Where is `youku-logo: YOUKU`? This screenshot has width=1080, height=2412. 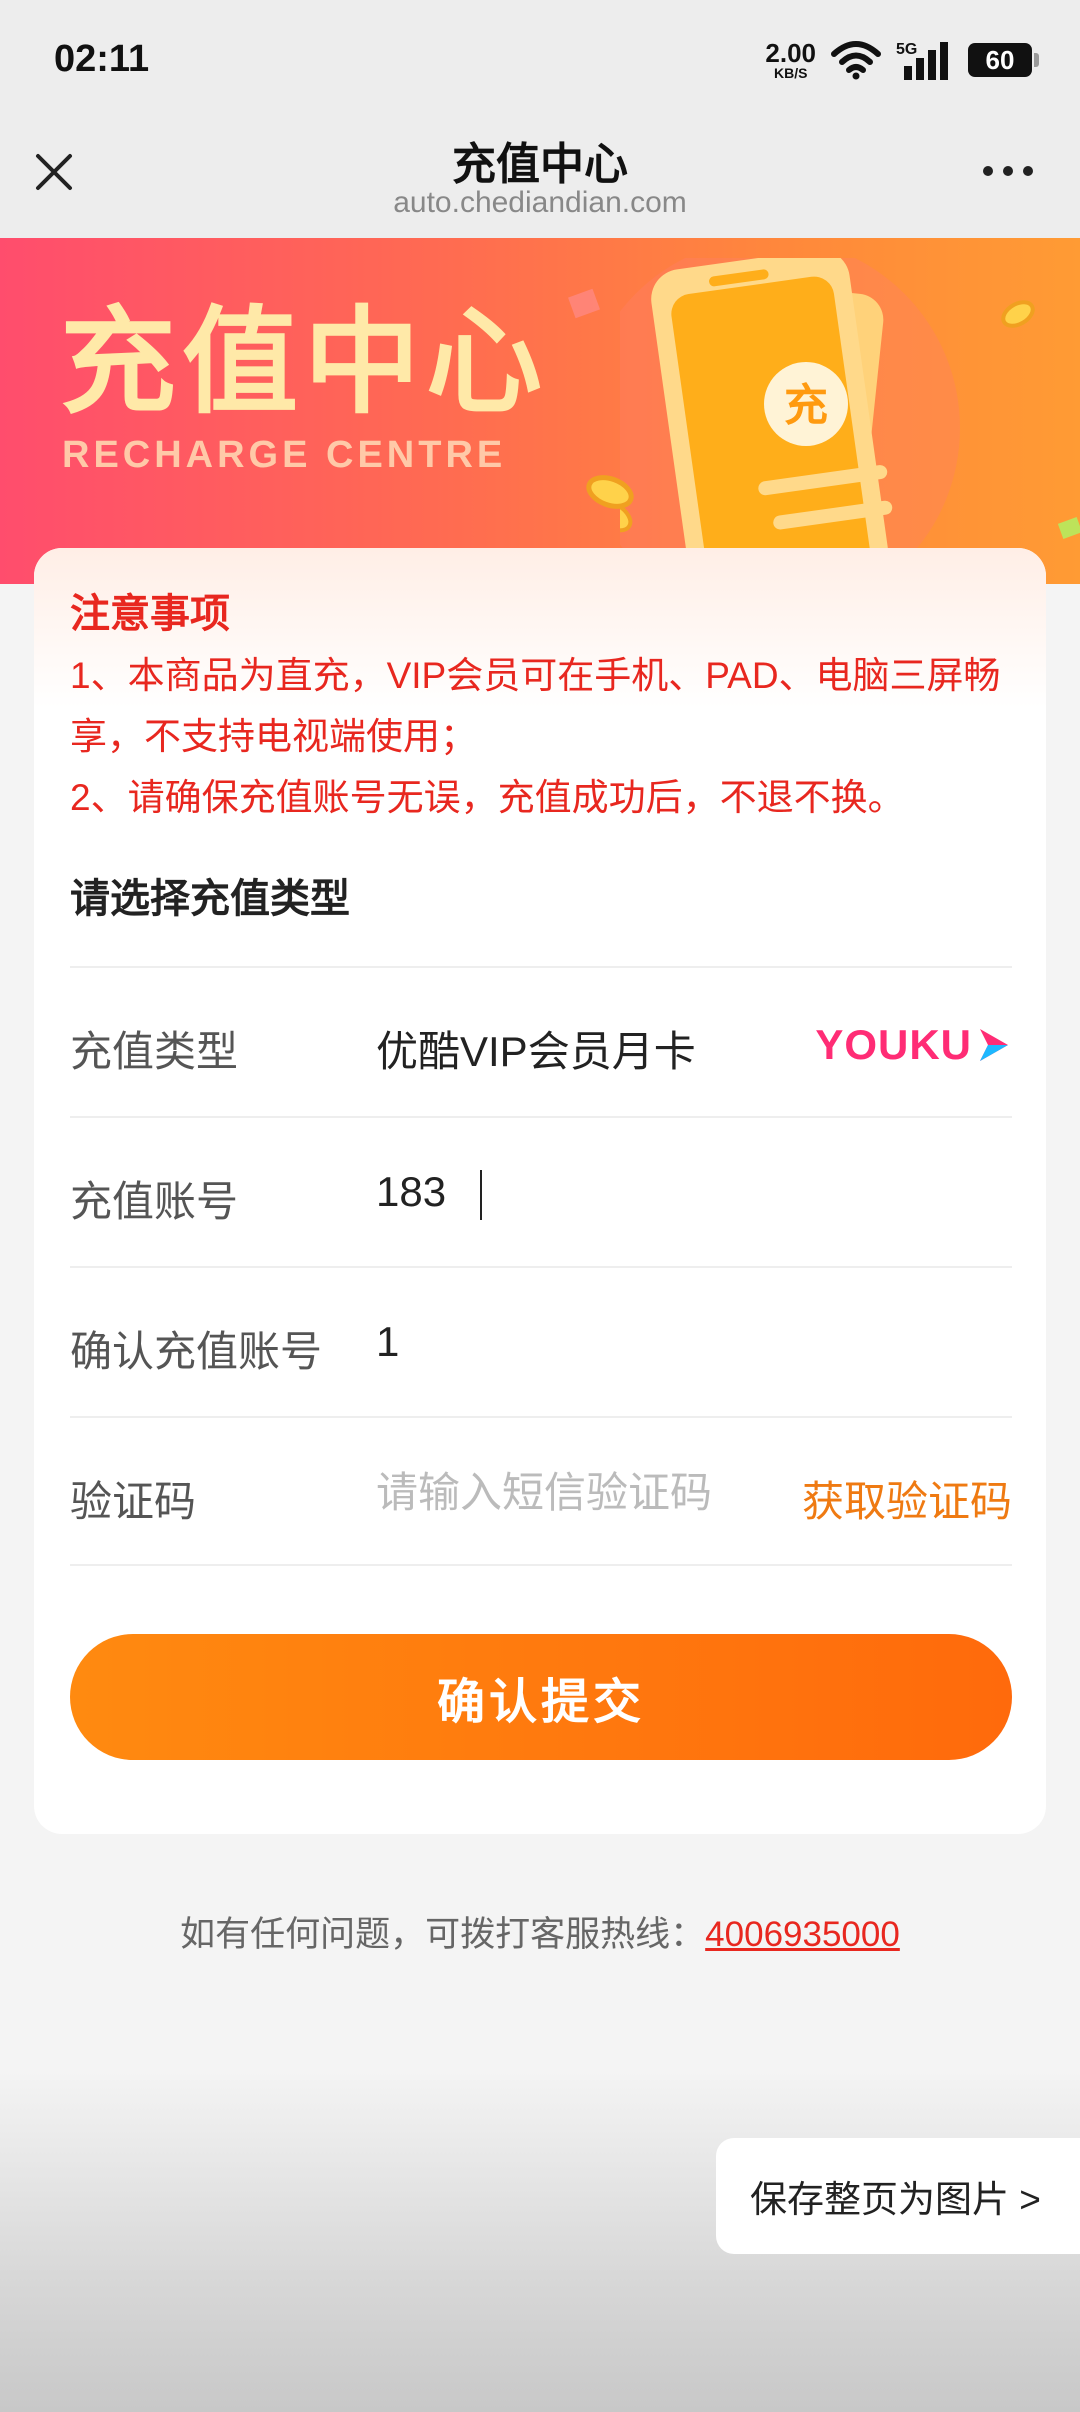
youku-logo: YOUKU is located at coordinates (913, 1045).